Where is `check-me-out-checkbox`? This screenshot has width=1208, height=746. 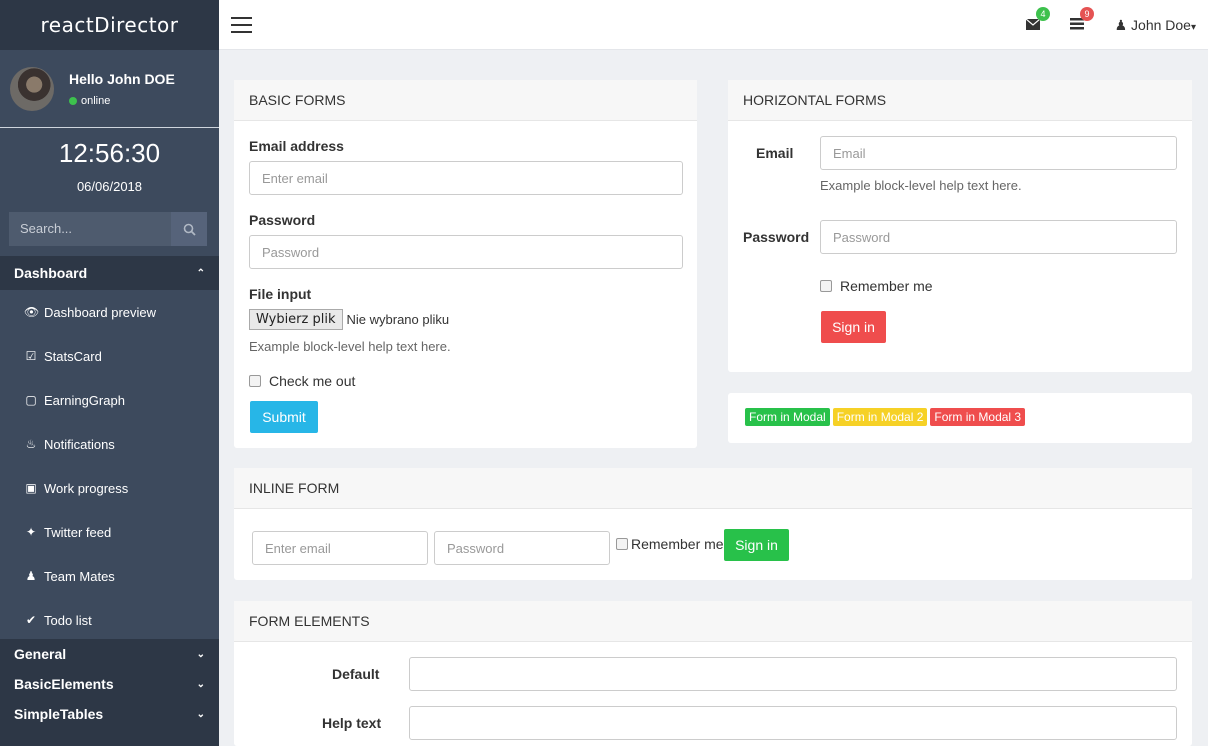
check-me-out-checkbox is located at coordinates (255, 381).